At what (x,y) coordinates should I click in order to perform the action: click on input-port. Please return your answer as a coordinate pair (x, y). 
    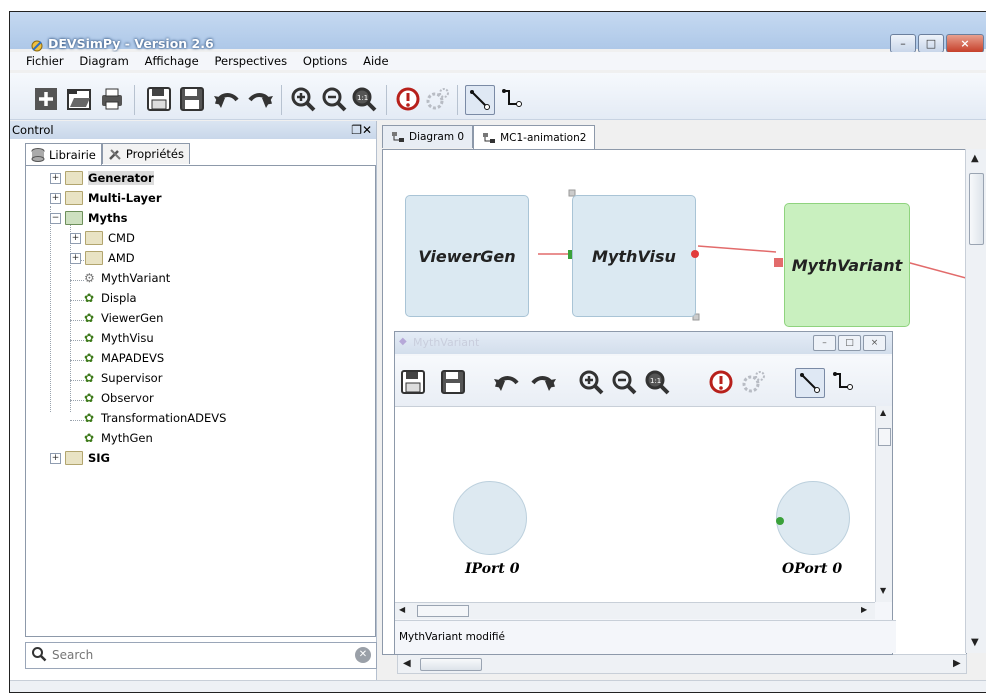
    Looking at the image, I should click on (778, 262).